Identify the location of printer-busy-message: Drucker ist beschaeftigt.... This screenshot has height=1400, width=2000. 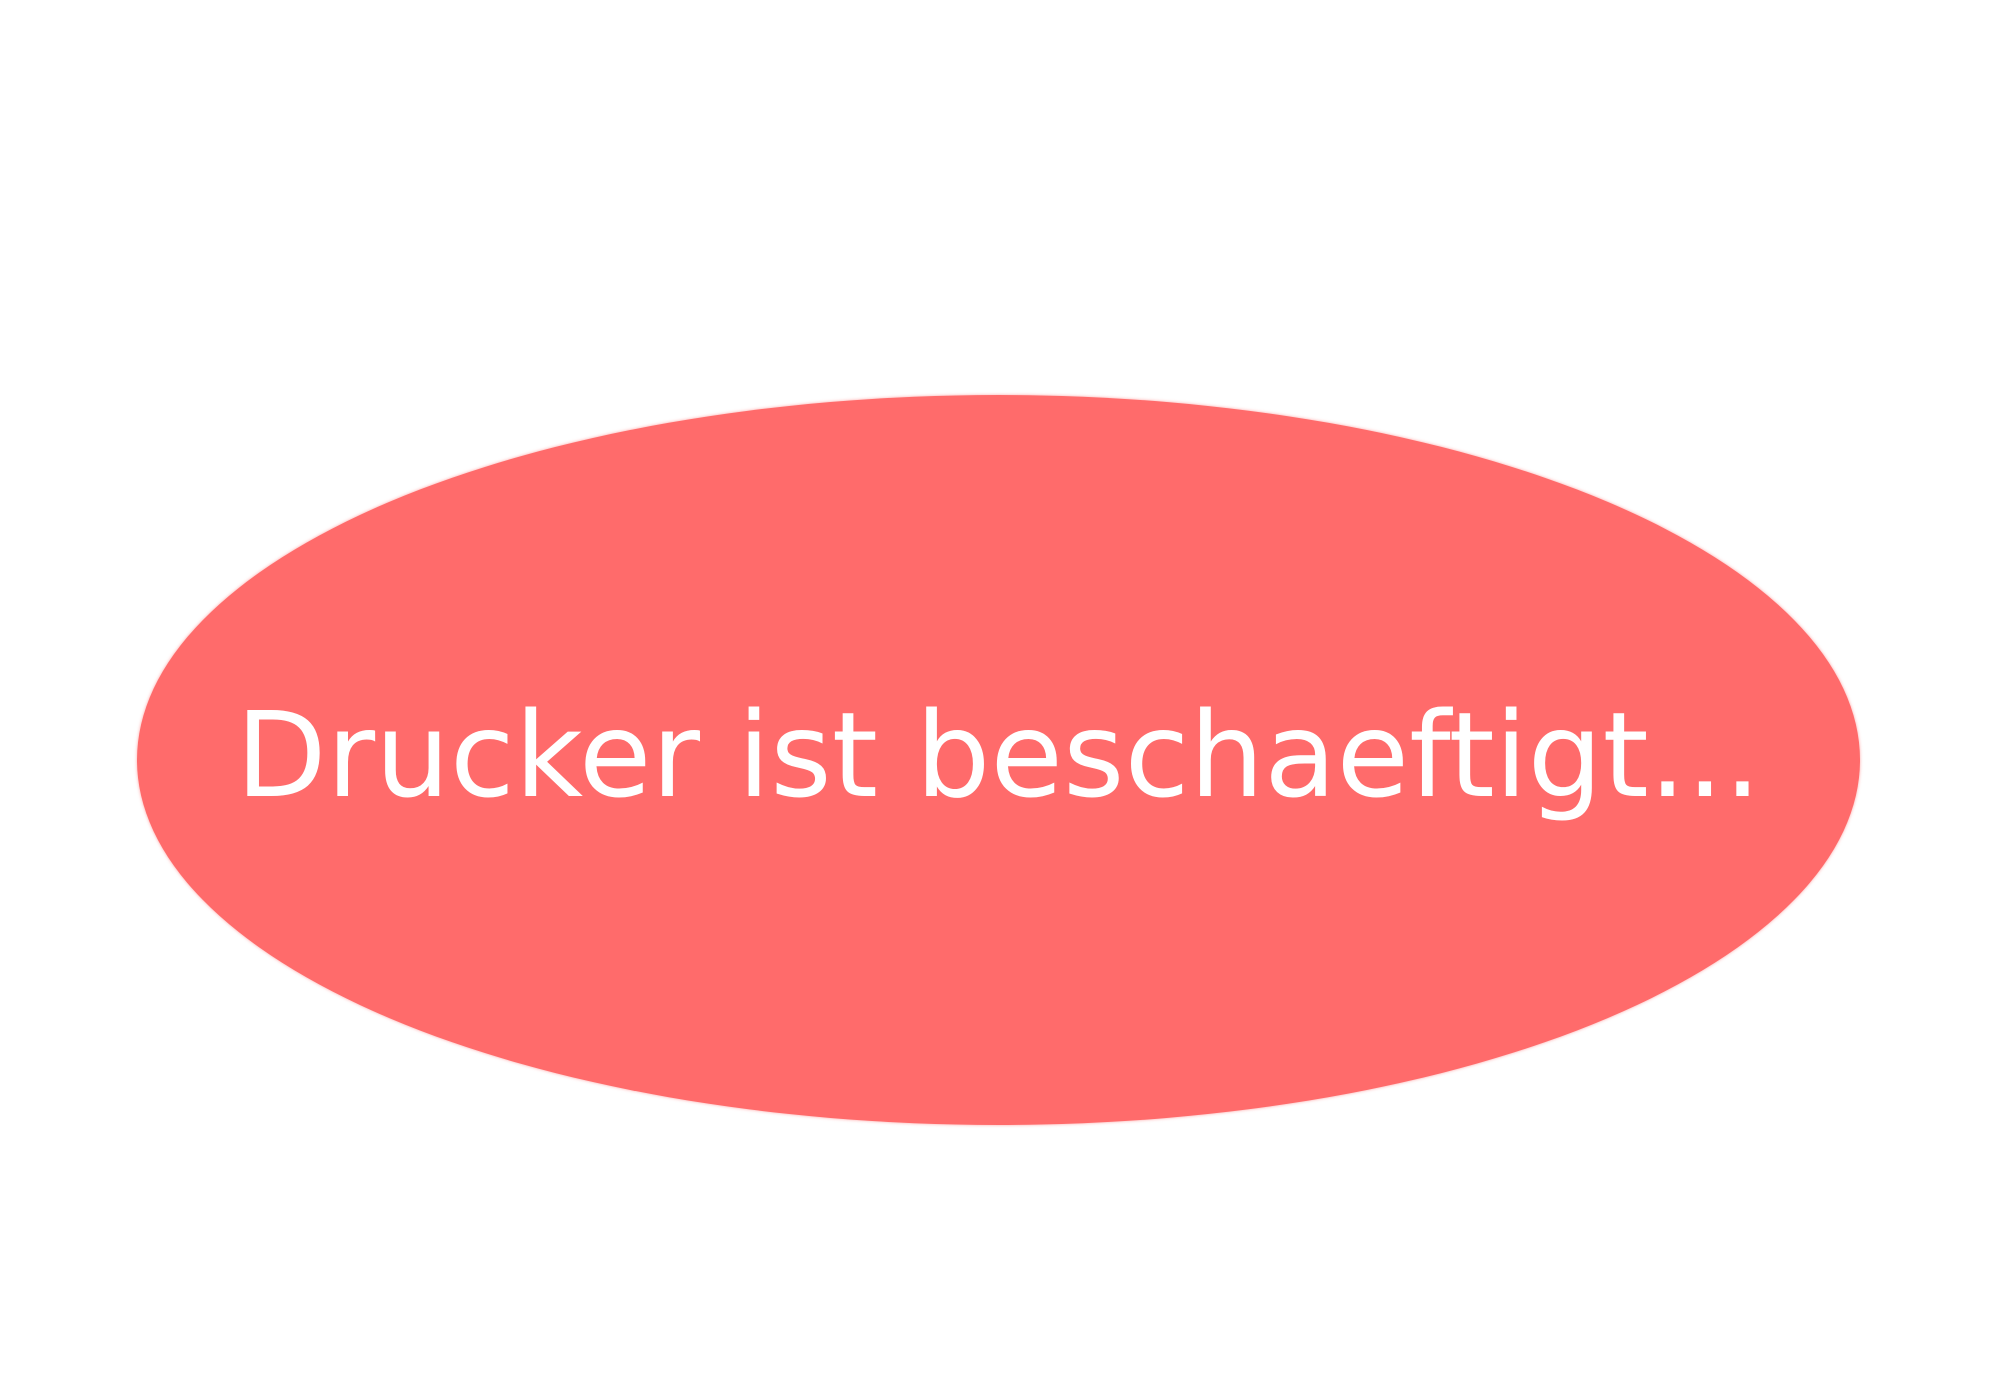
(998, 755).